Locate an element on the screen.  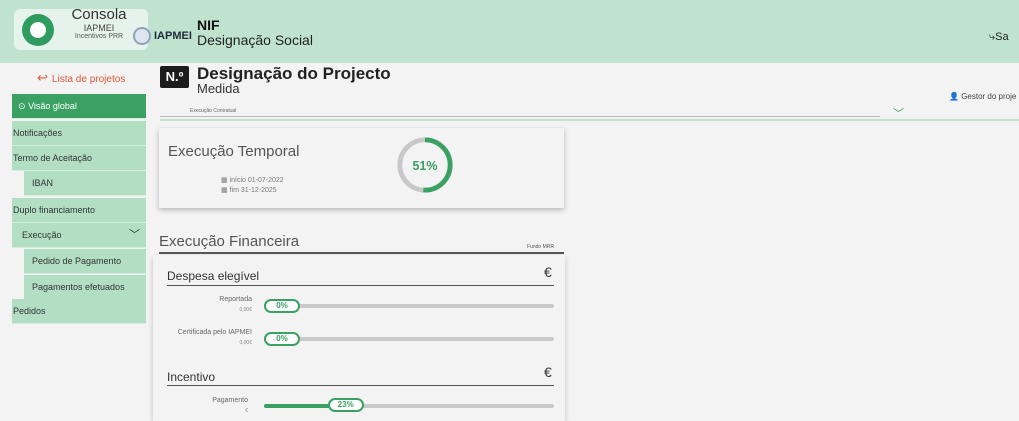
user-icon: 👤 is located at coordinates (954, 96).